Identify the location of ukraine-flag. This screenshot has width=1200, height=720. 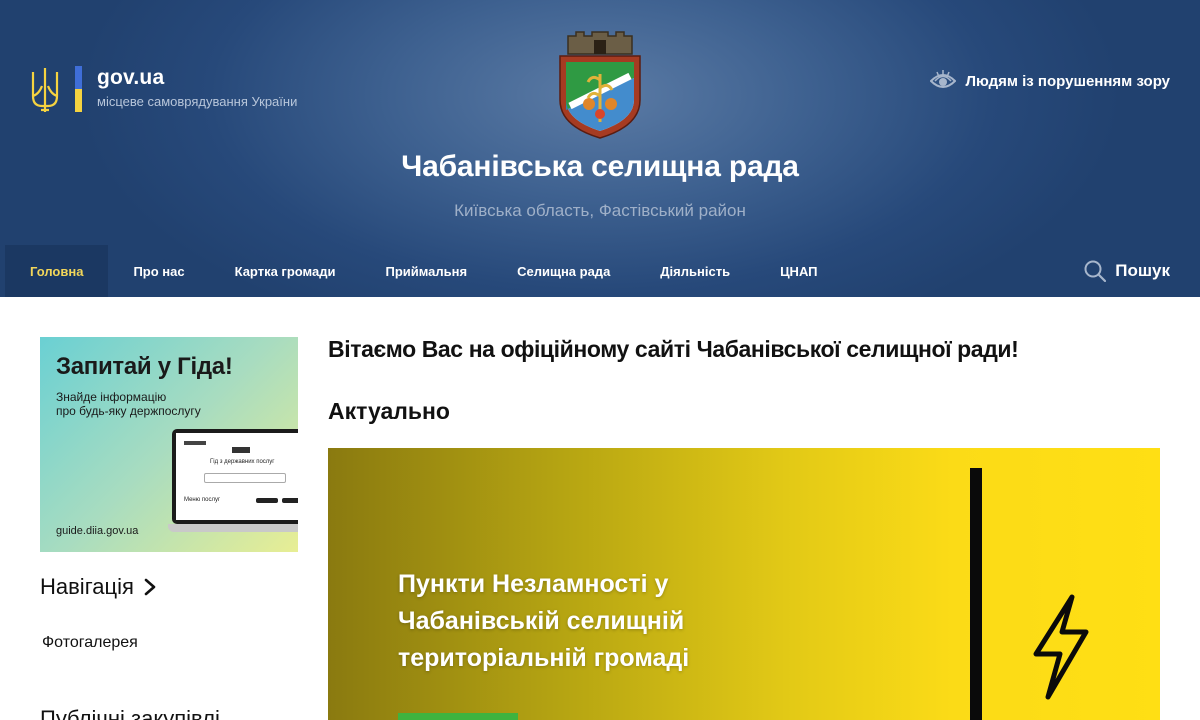
(78, 89).